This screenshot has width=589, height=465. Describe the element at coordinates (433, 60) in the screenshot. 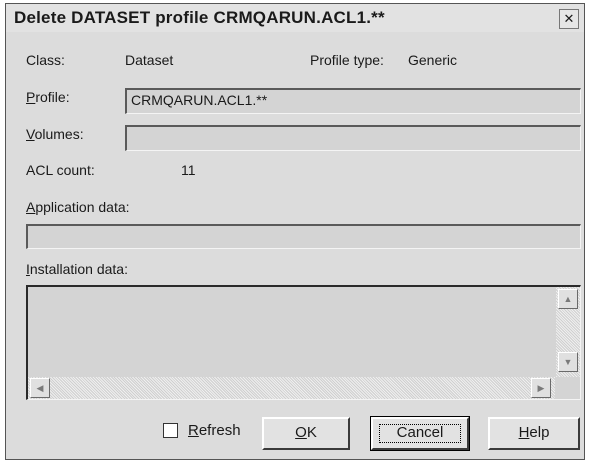

I see `profile-type-value: Generic` at that location.